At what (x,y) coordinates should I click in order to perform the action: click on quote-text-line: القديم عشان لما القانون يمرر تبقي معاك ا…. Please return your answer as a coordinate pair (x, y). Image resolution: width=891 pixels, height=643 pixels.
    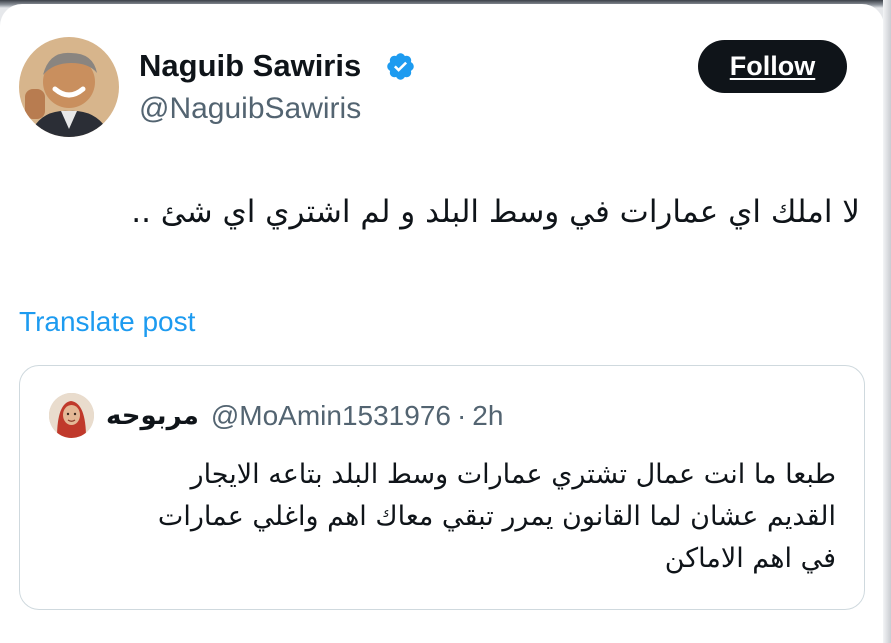
    Looking at the image, I should click on (496, 516).